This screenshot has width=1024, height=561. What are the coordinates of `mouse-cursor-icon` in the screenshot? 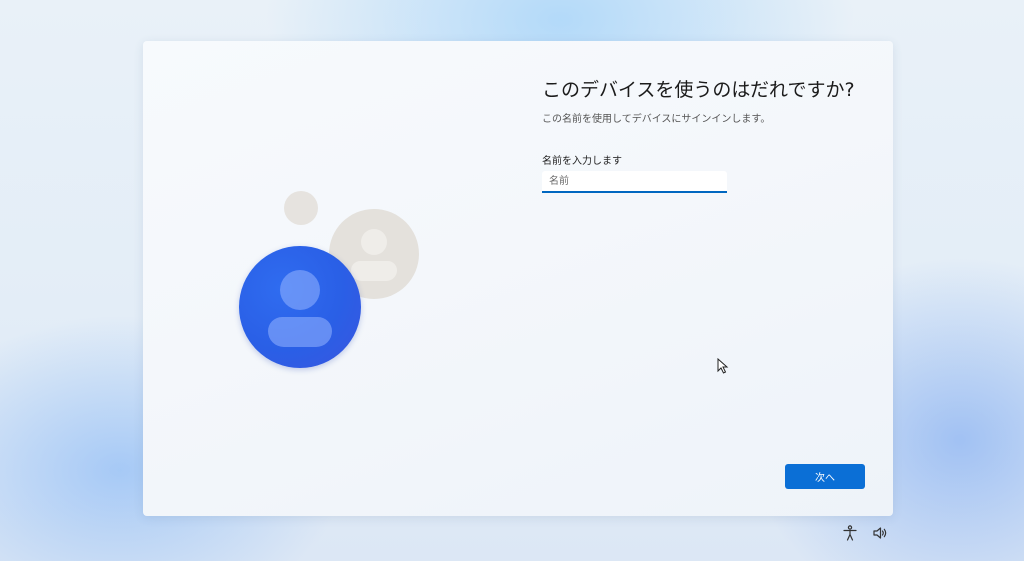 It's located at (723, 366).